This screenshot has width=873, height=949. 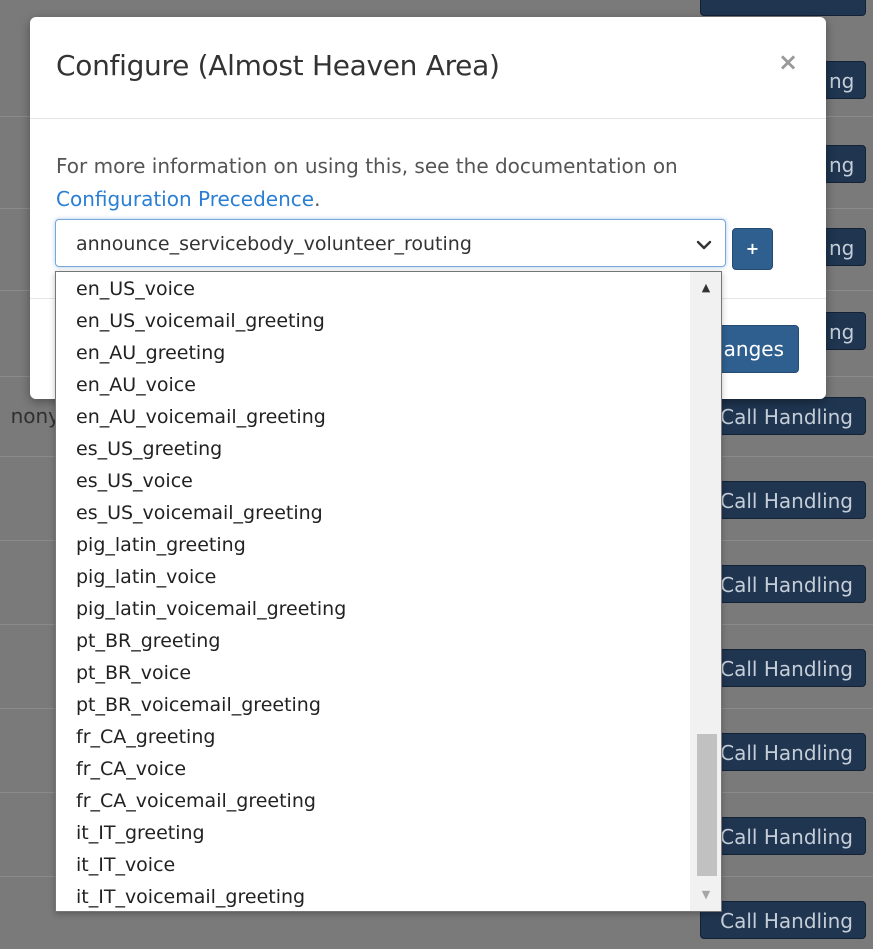 What do you see at coordinates (706, 895) in the screenshot?
I see `scroll-down-arrow-icon: ▼` at bounding box center [706, 895].